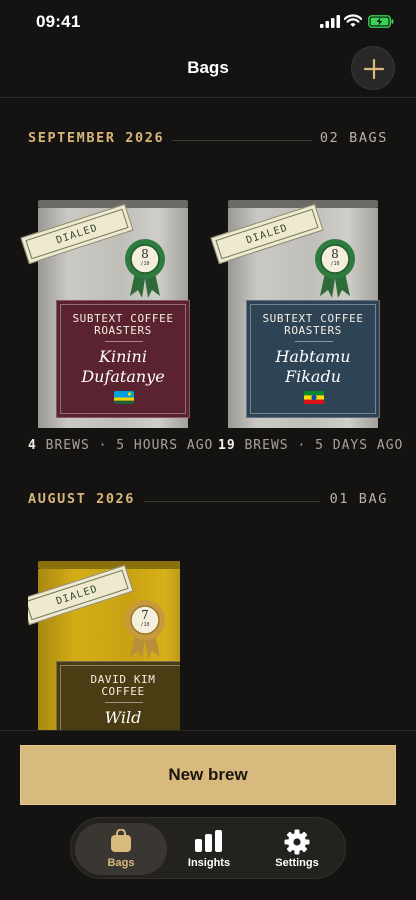 The height and width of the screenshot is (900, 416). I want to click on brew-meta-text: BREWS · 5 DAYS AGO, so click(324, 445).